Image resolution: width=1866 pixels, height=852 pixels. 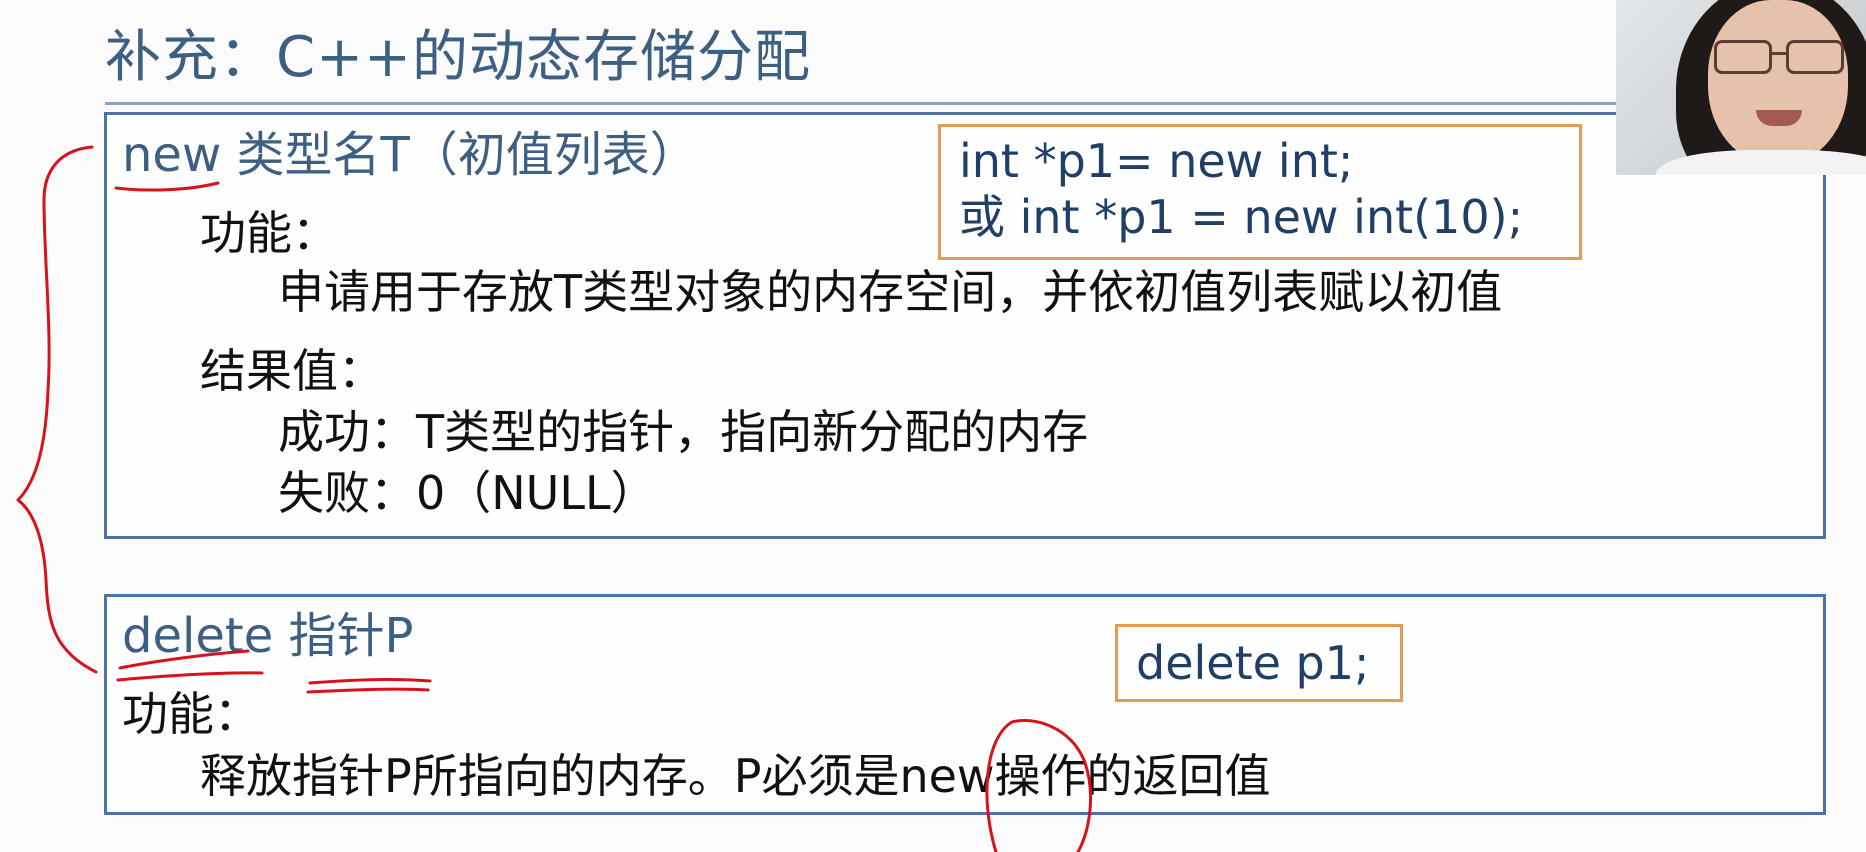 I want to click on curly-brace-annotation, so click(x=57, y=409).